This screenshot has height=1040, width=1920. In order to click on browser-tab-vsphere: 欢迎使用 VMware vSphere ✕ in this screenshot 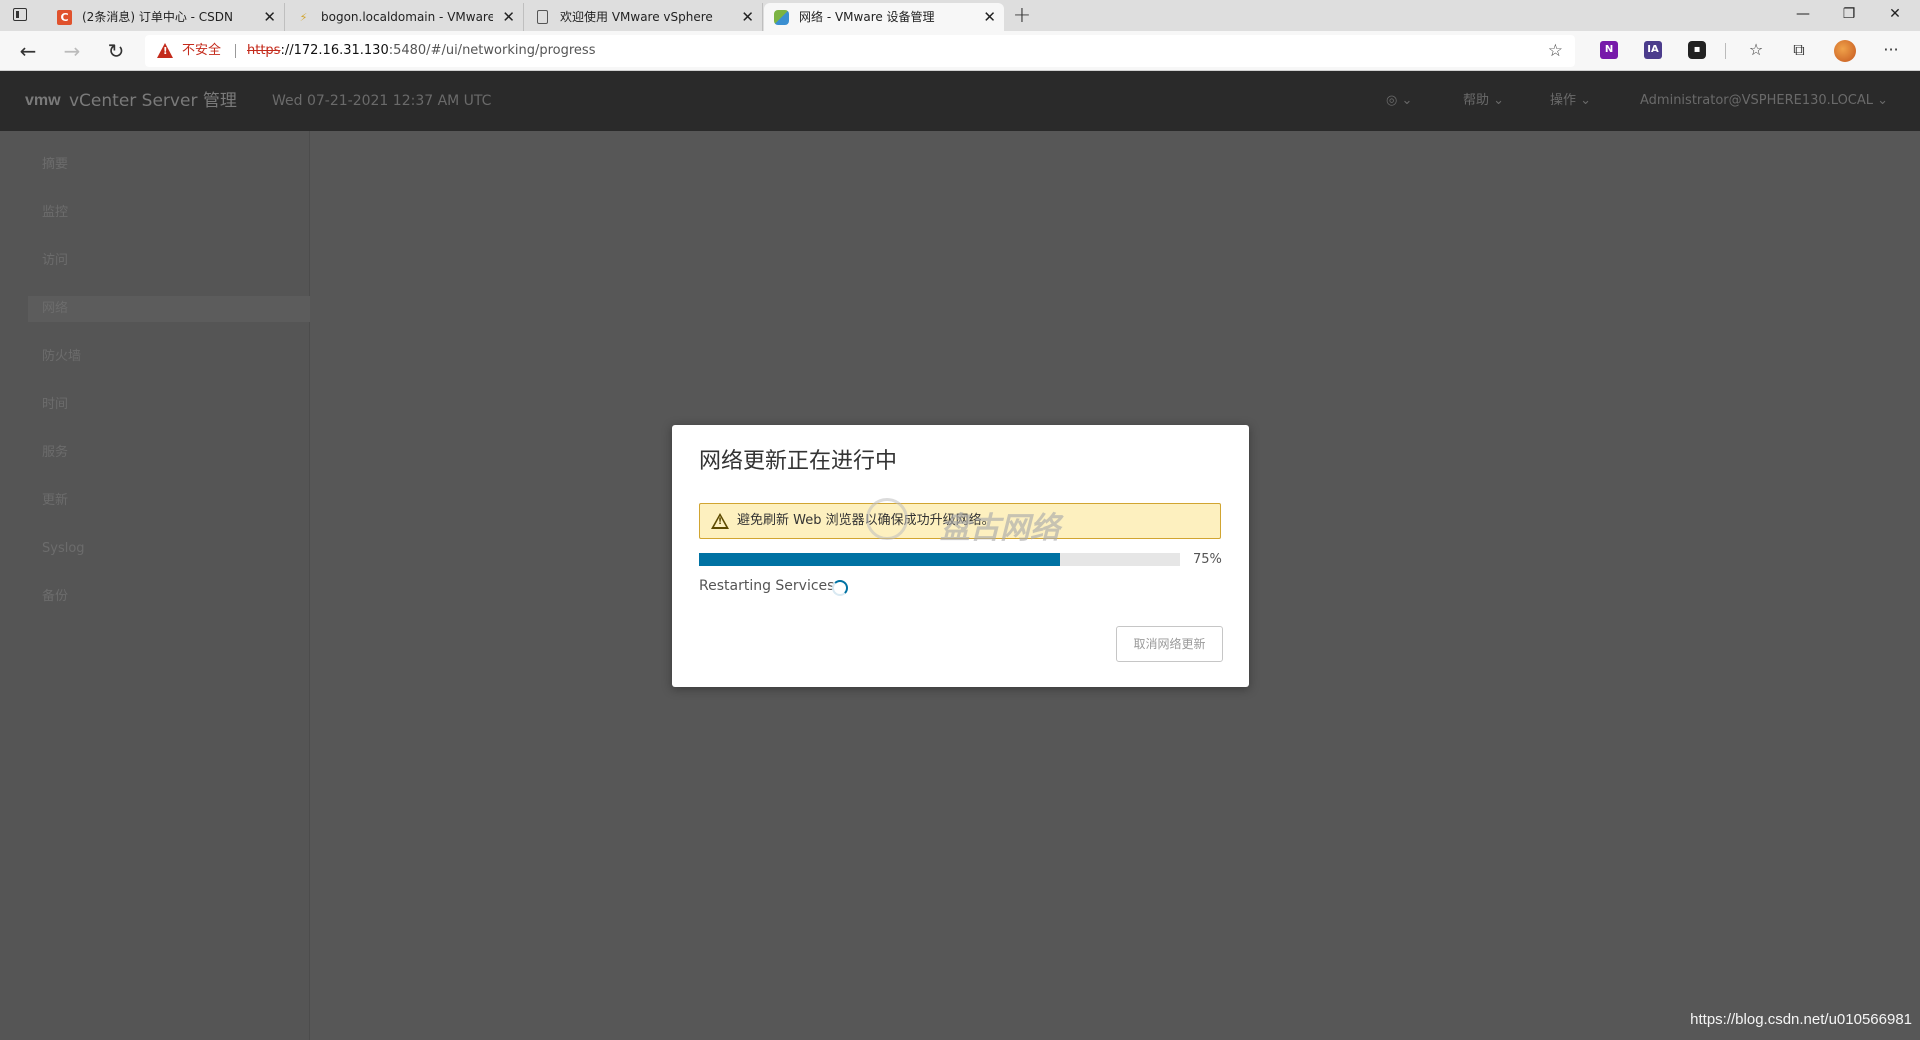, I will do `click(644, 17)`.